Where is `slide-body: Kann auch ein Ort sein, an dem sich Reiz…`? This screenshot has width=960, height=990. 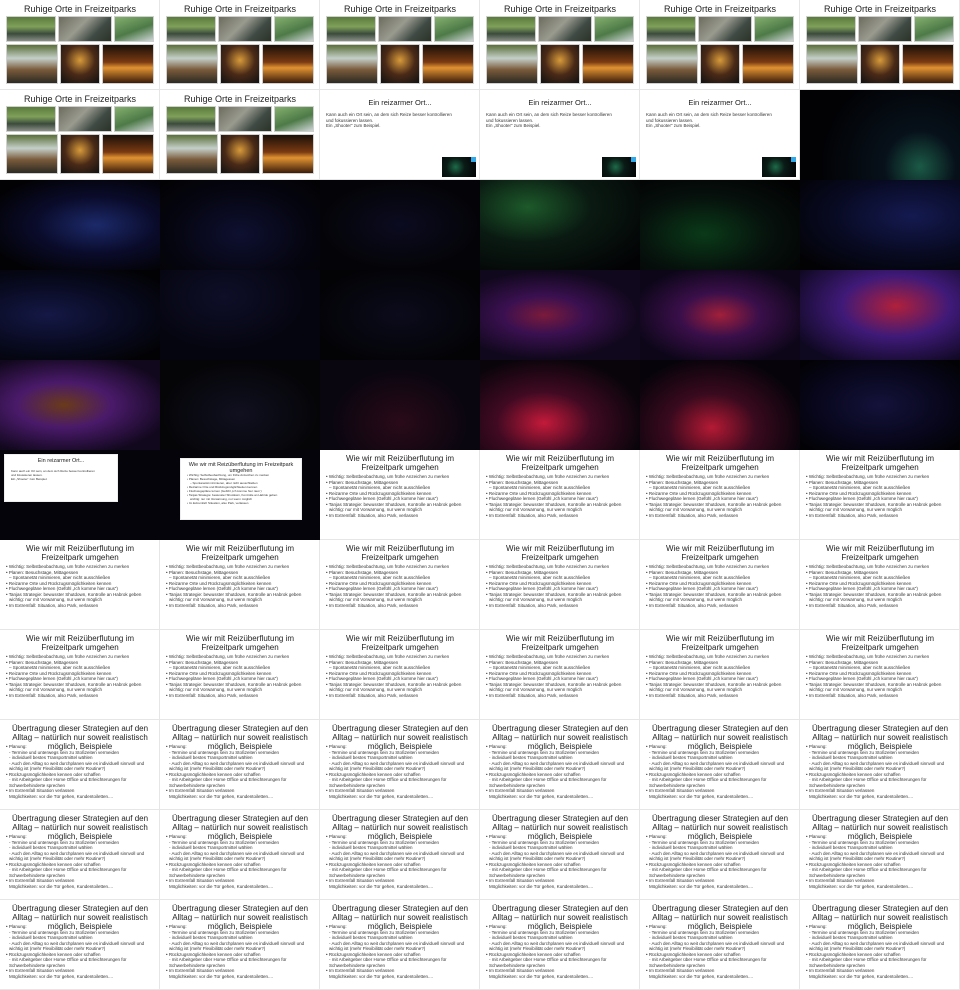
slide-body: Kann auch ein Ort sein, an dem sich Reiz… is located at coordinates (560, 120).